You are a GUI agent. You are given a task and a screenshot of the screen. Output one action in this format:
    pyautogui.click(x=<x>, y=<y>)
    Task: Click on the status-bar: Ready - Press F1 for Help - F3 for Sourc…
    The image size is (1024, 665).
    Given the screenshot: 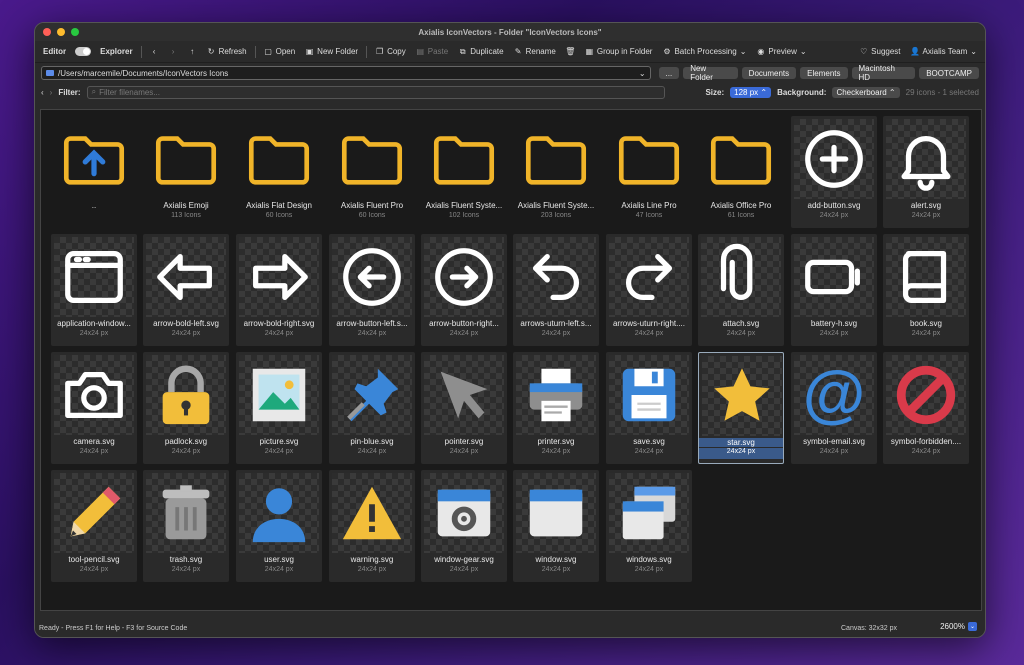 What is the action you would take?
    pyautogui.click(x=510, y=628)
    